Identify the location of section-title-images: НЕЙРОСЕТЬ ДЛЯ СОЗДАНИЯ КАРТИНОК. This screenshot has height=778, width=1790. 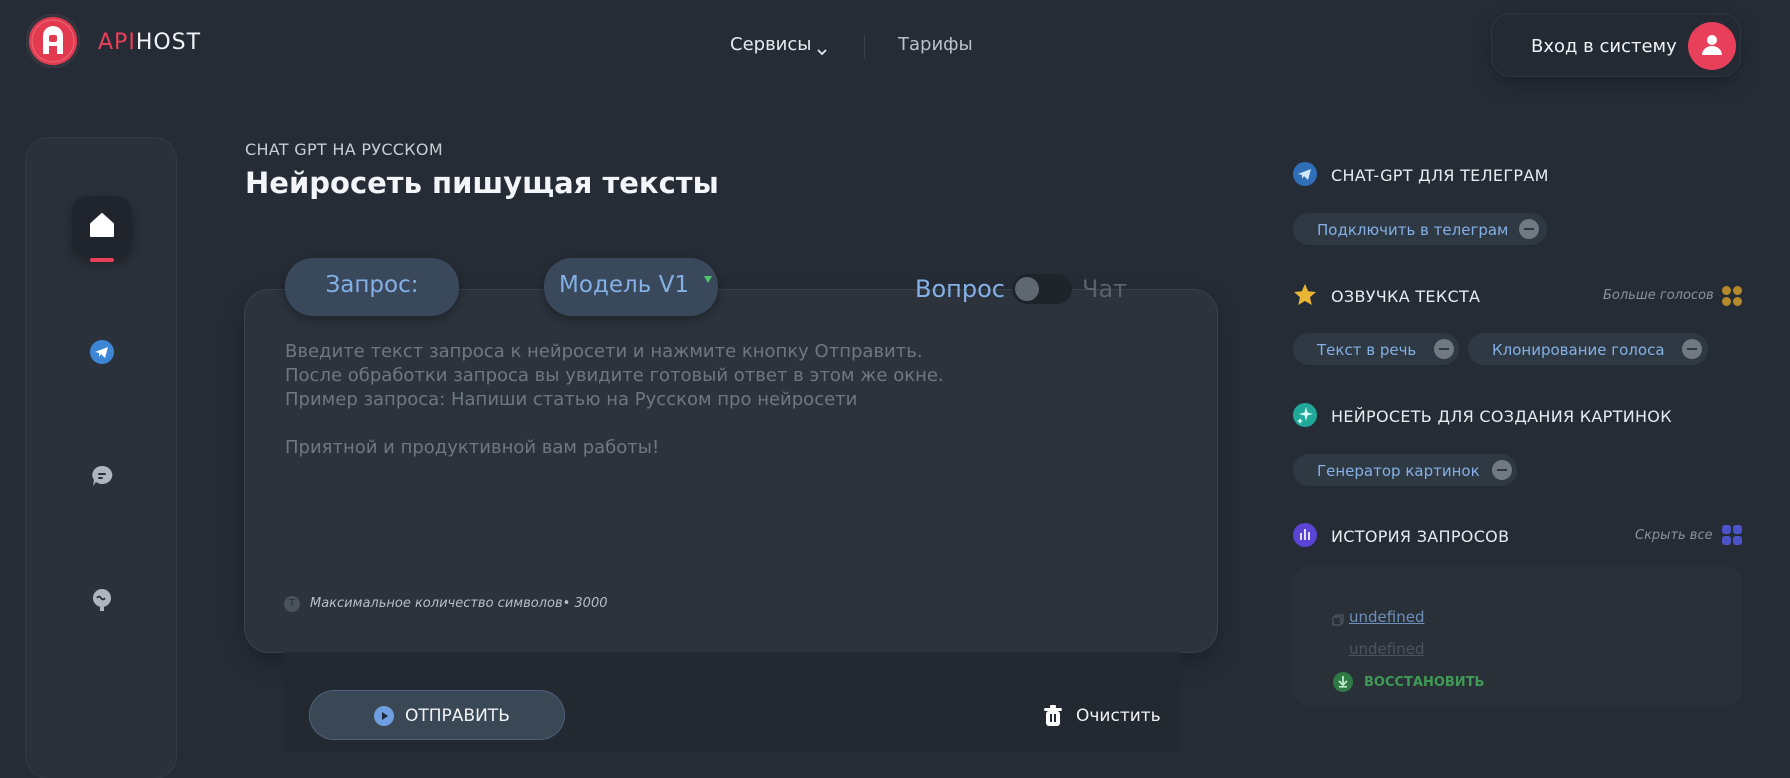
(1501, 416).